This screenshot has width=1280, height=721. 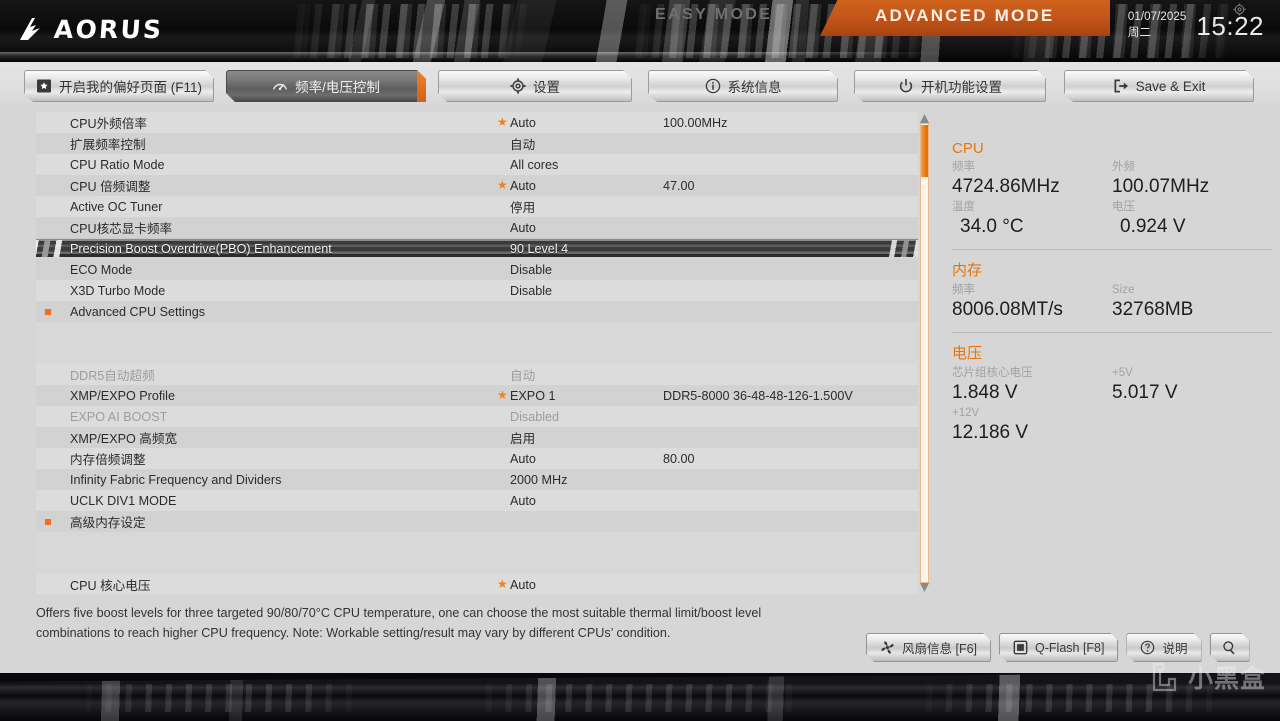 What do you see at coordinates (964, 16) in the screenshot?
I see `tab-advanced-mode: ADVANCED MODE` at bounding box center [964, 16].